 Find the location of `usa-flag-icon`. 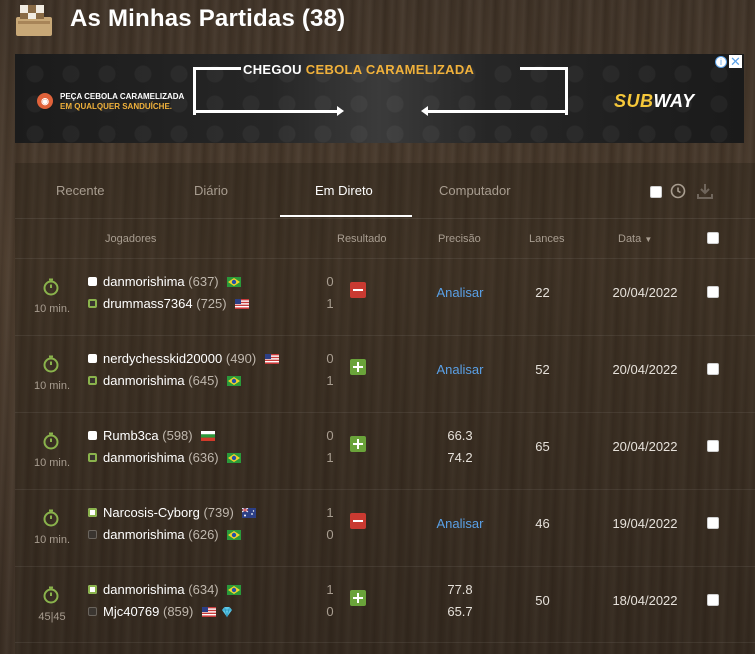

usa-flag-icon is located at coordinates (208, 611).